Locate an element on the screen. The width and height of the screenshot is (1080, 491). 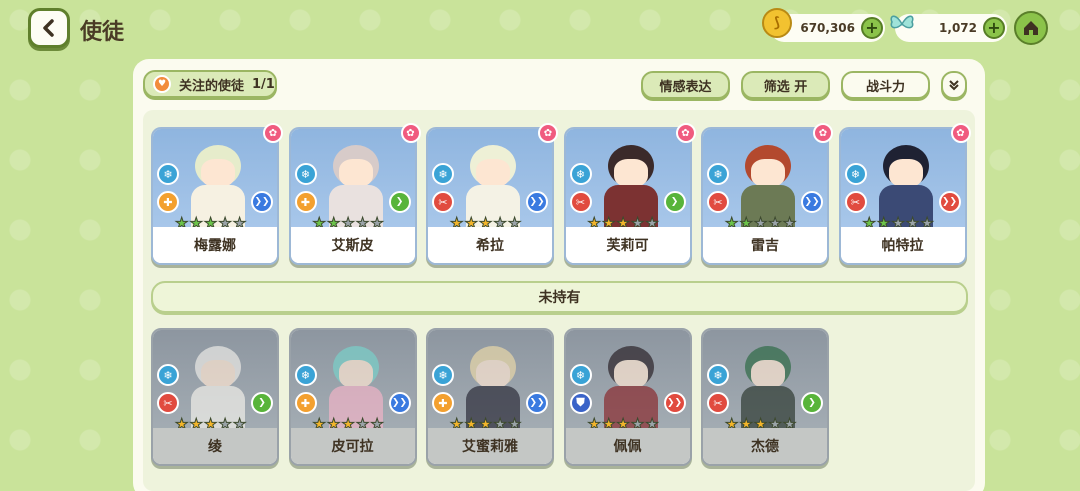
character-name: 雷吉 is located at coordinates (765, 245).